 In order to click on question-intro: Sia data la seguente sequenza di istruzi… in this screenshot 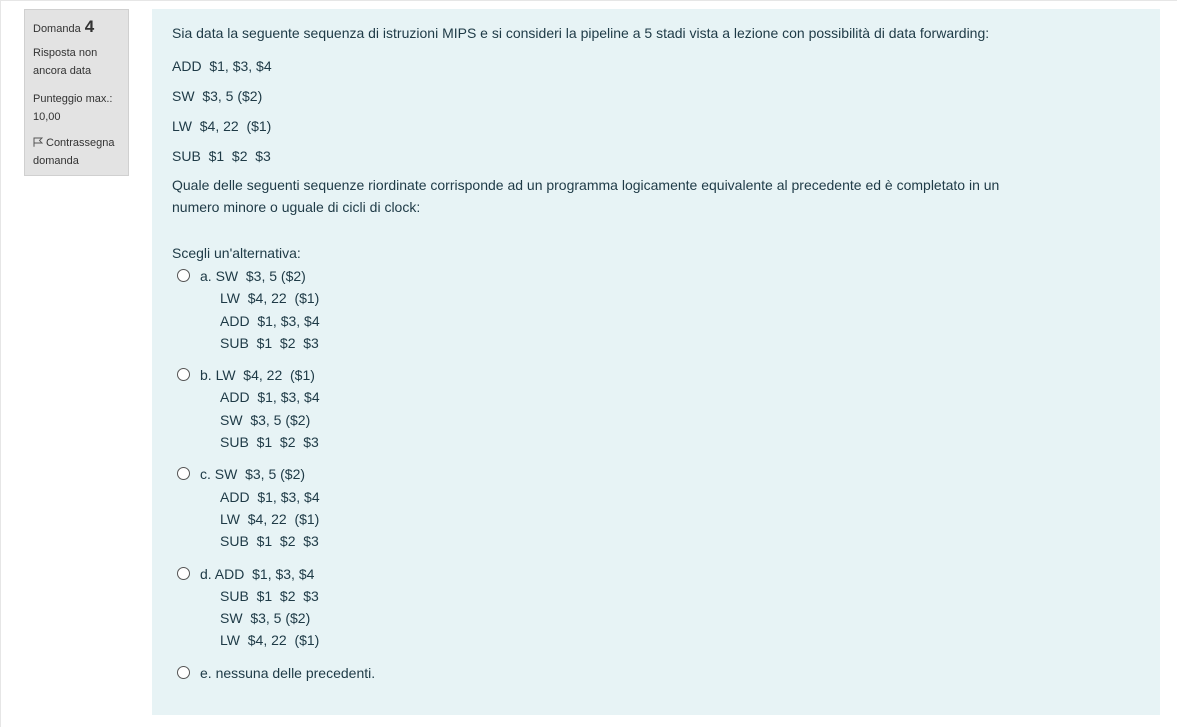, I will do `click(581, 33)`.